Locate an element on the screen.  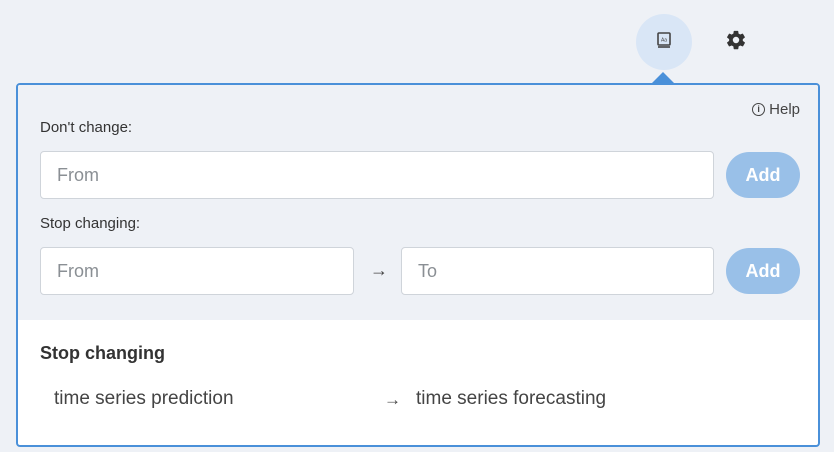
stop-changing-list-title: Stop changing is located at coordinates (102, 353).